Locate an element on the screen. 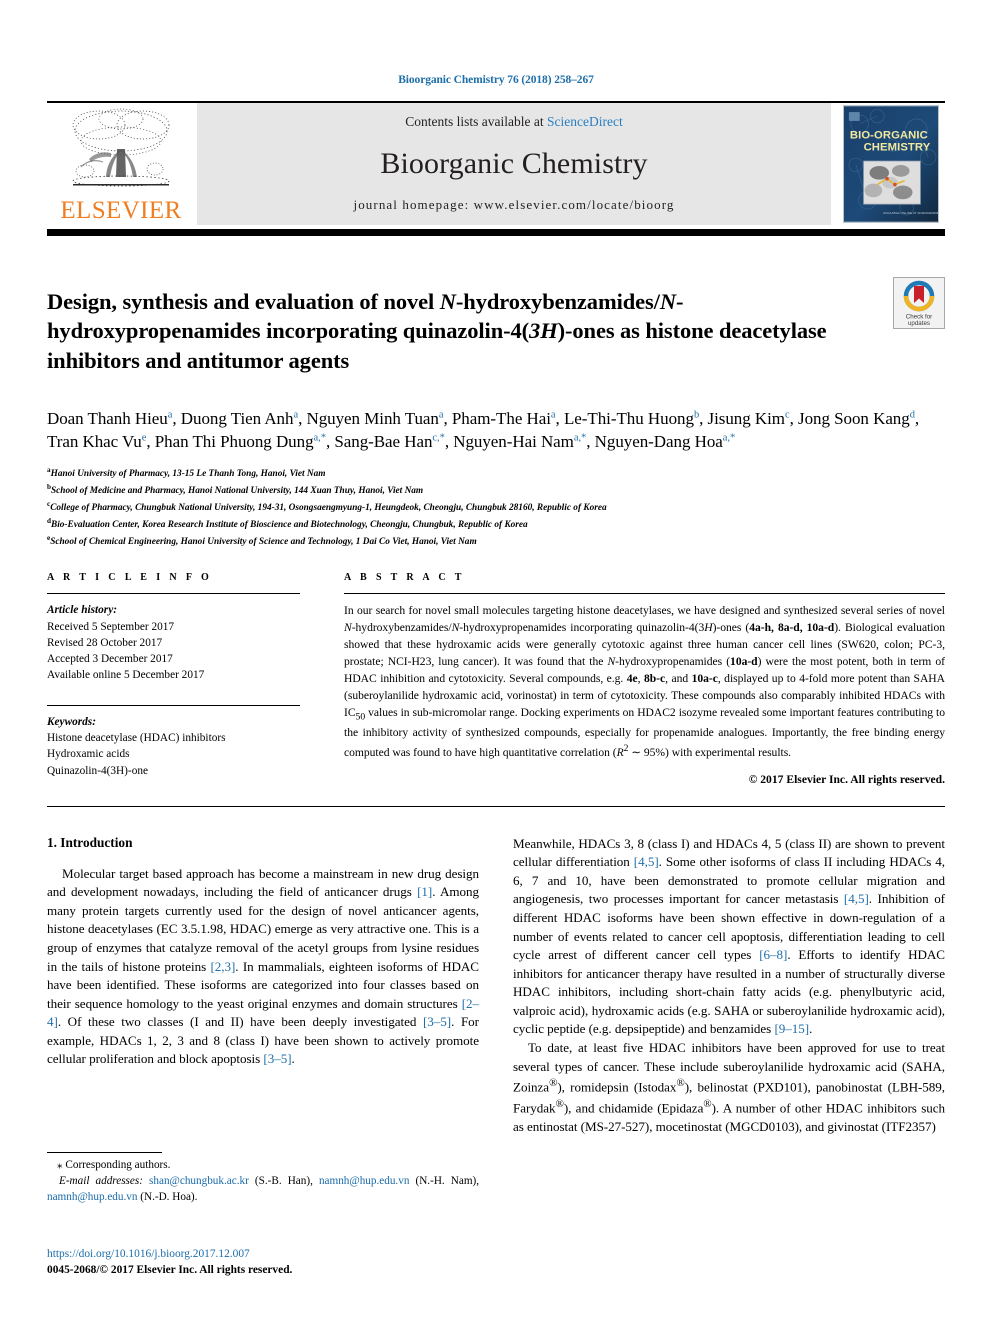 The height and width of the screenshot is (1323, 992). email-label: E-mail addresses: is located at coordinates (101, 1180).